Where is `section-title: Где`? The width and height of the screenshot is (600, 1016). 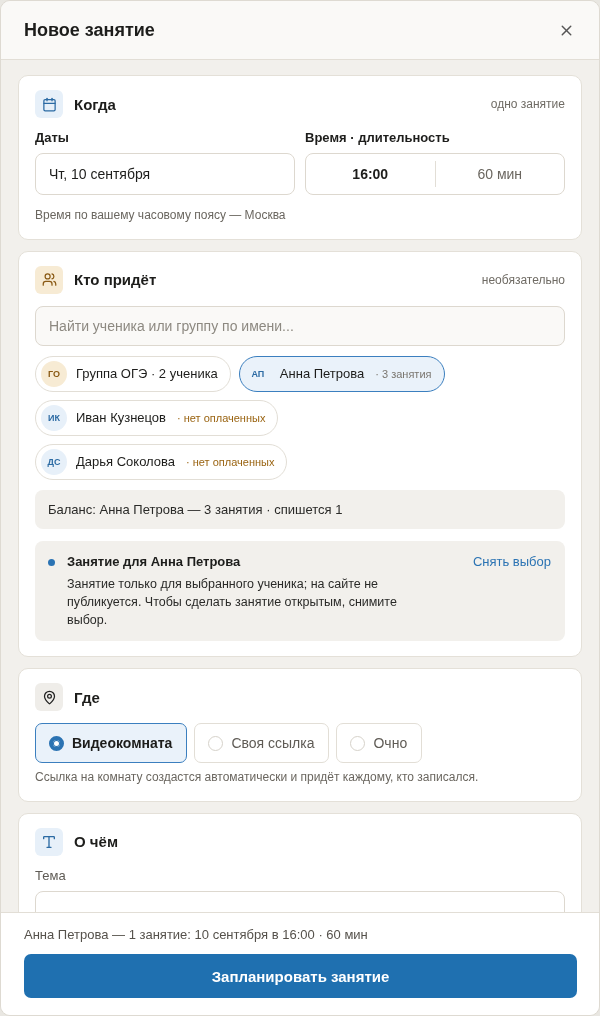 section-title: Где is located at coordinates (87, 697).